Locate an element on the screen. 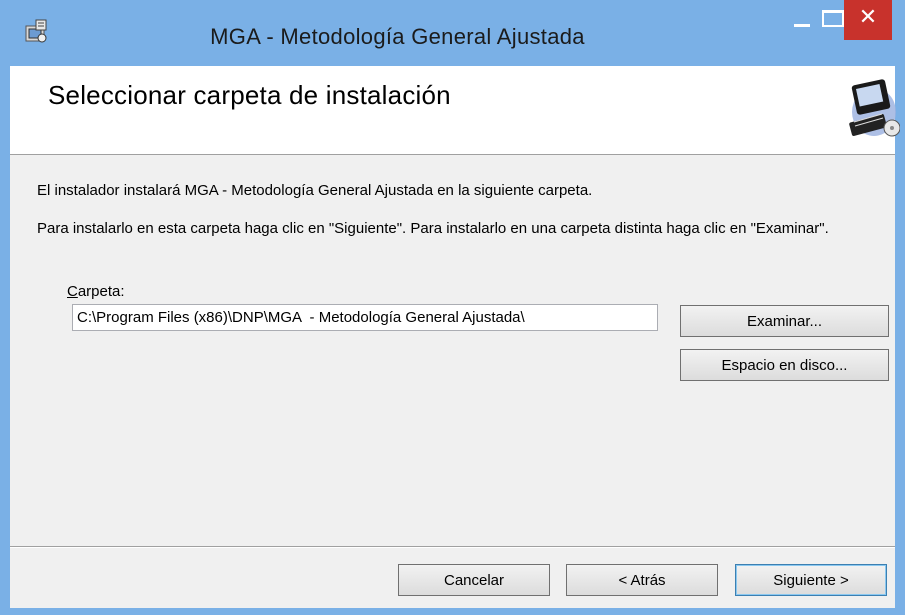 The width and height of the screenshot is (905, 615). window-frame-bottom is located at coordinates (452, 611).